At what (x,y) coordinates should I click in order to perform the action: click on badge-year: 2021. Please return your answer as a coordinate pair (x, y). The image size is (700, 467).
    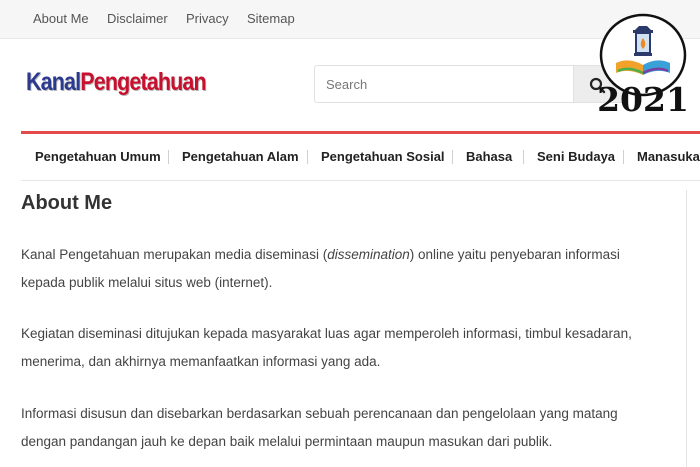
    Looking at the image, I should click on (643, 98).